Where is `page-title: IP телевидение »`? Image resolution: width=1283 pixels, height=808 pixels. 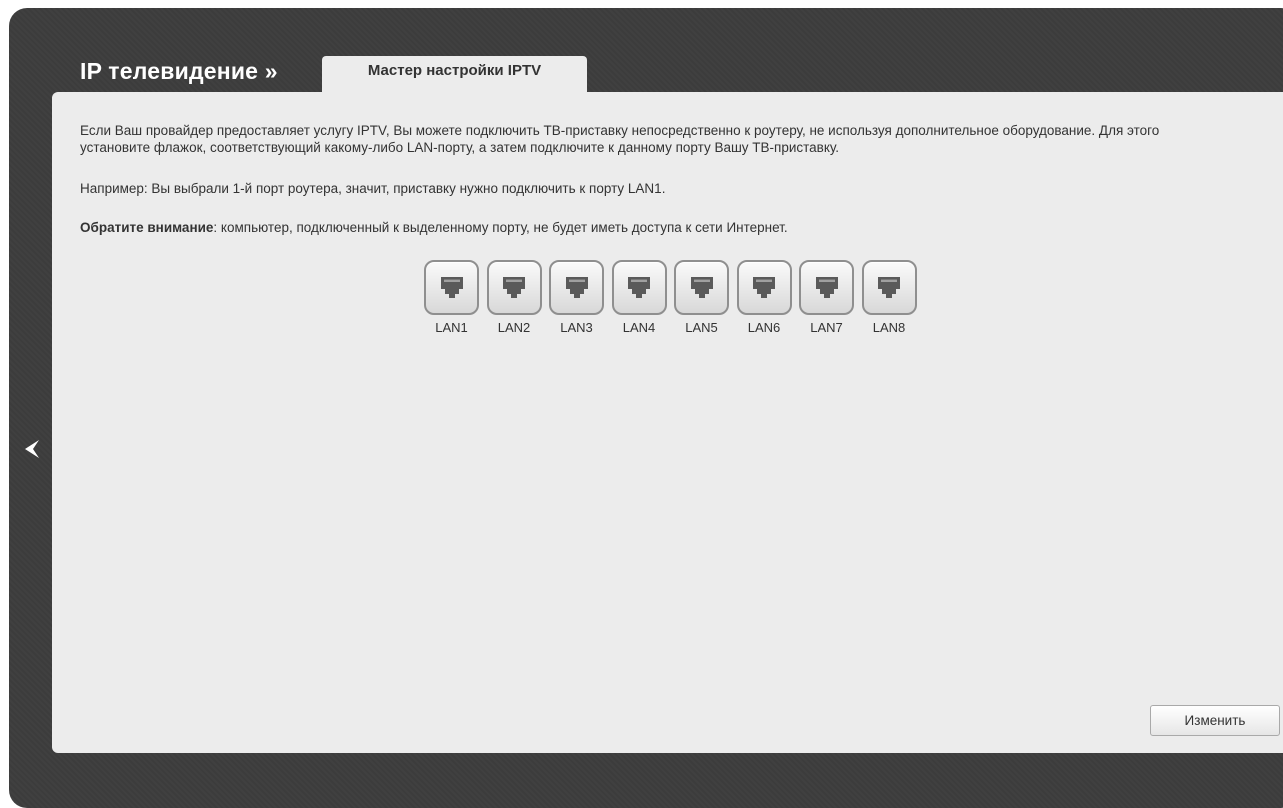 page-title: IP телевидение » is located at coordinates (179, 71).